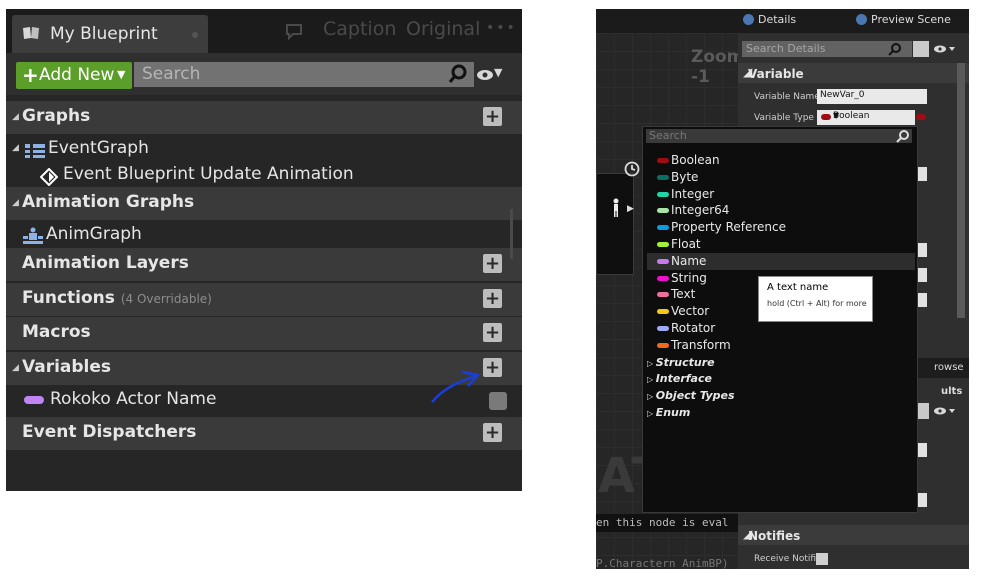 This screenshot has height=578, width=987. What do you see at coordinates (498, 401) in the screenshot?
I see `visibility-eye-icon` at bounding box center [498, 401].